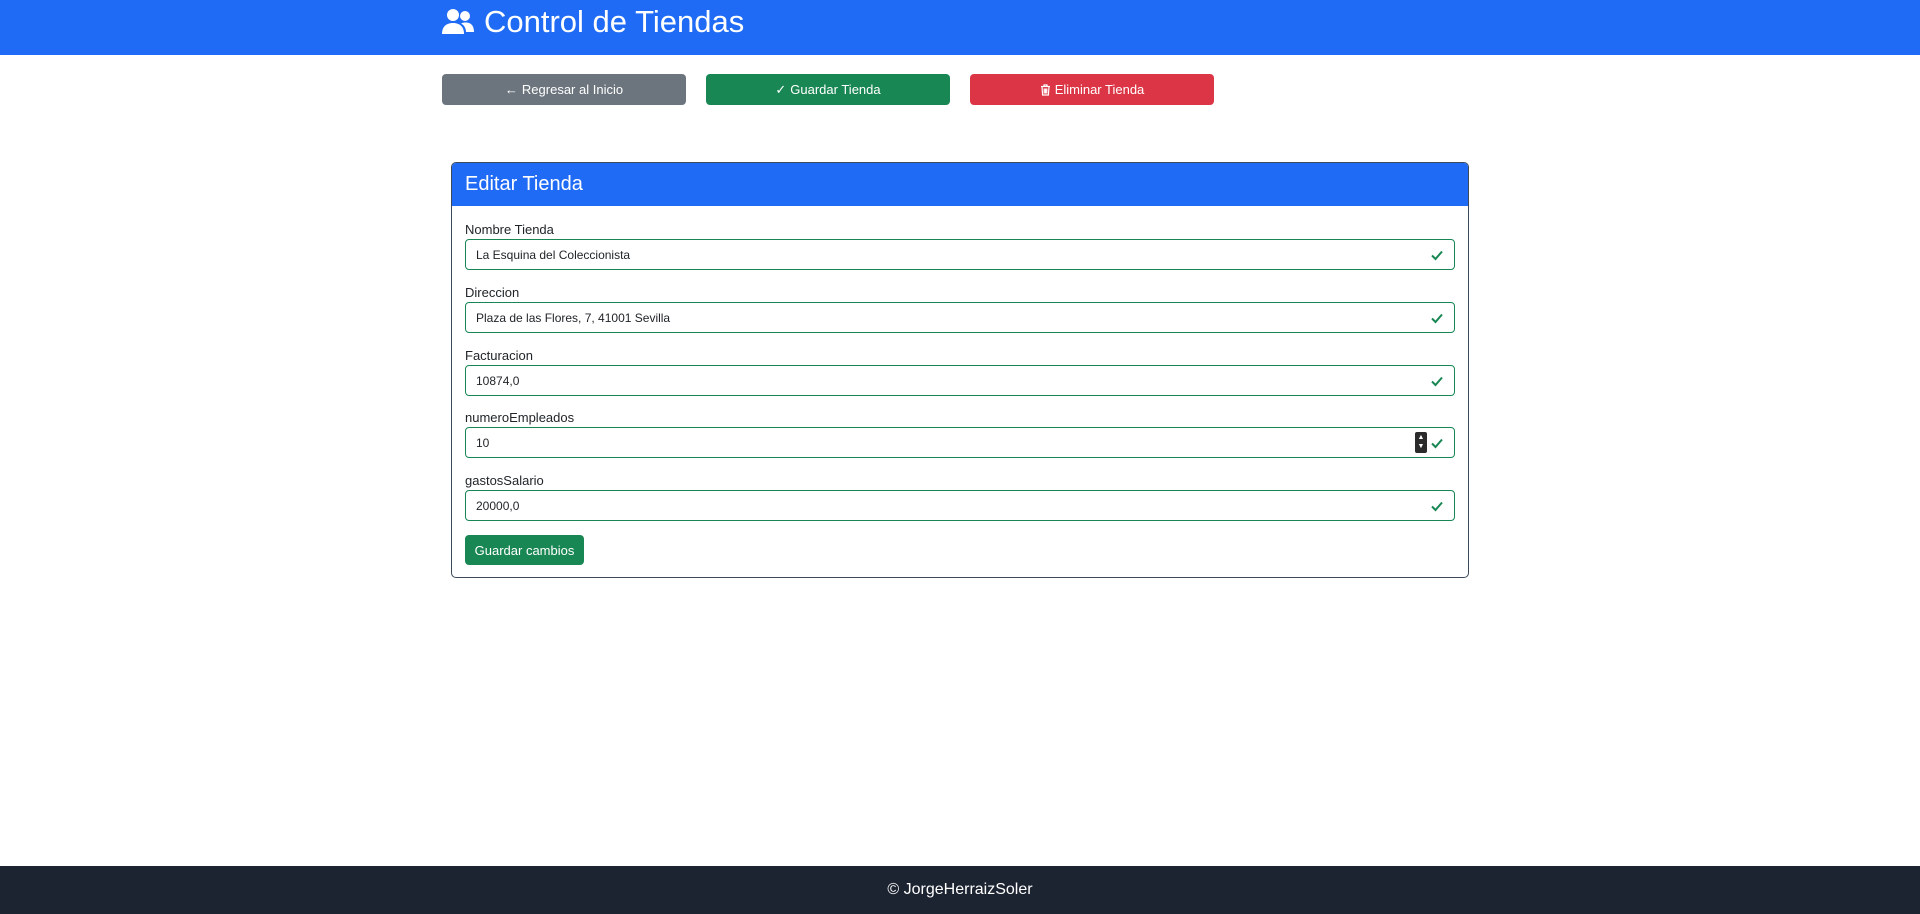 This screenshot has width=1920, height=914. I want to click on brand: Control de Tiendas, so click(593, 22).